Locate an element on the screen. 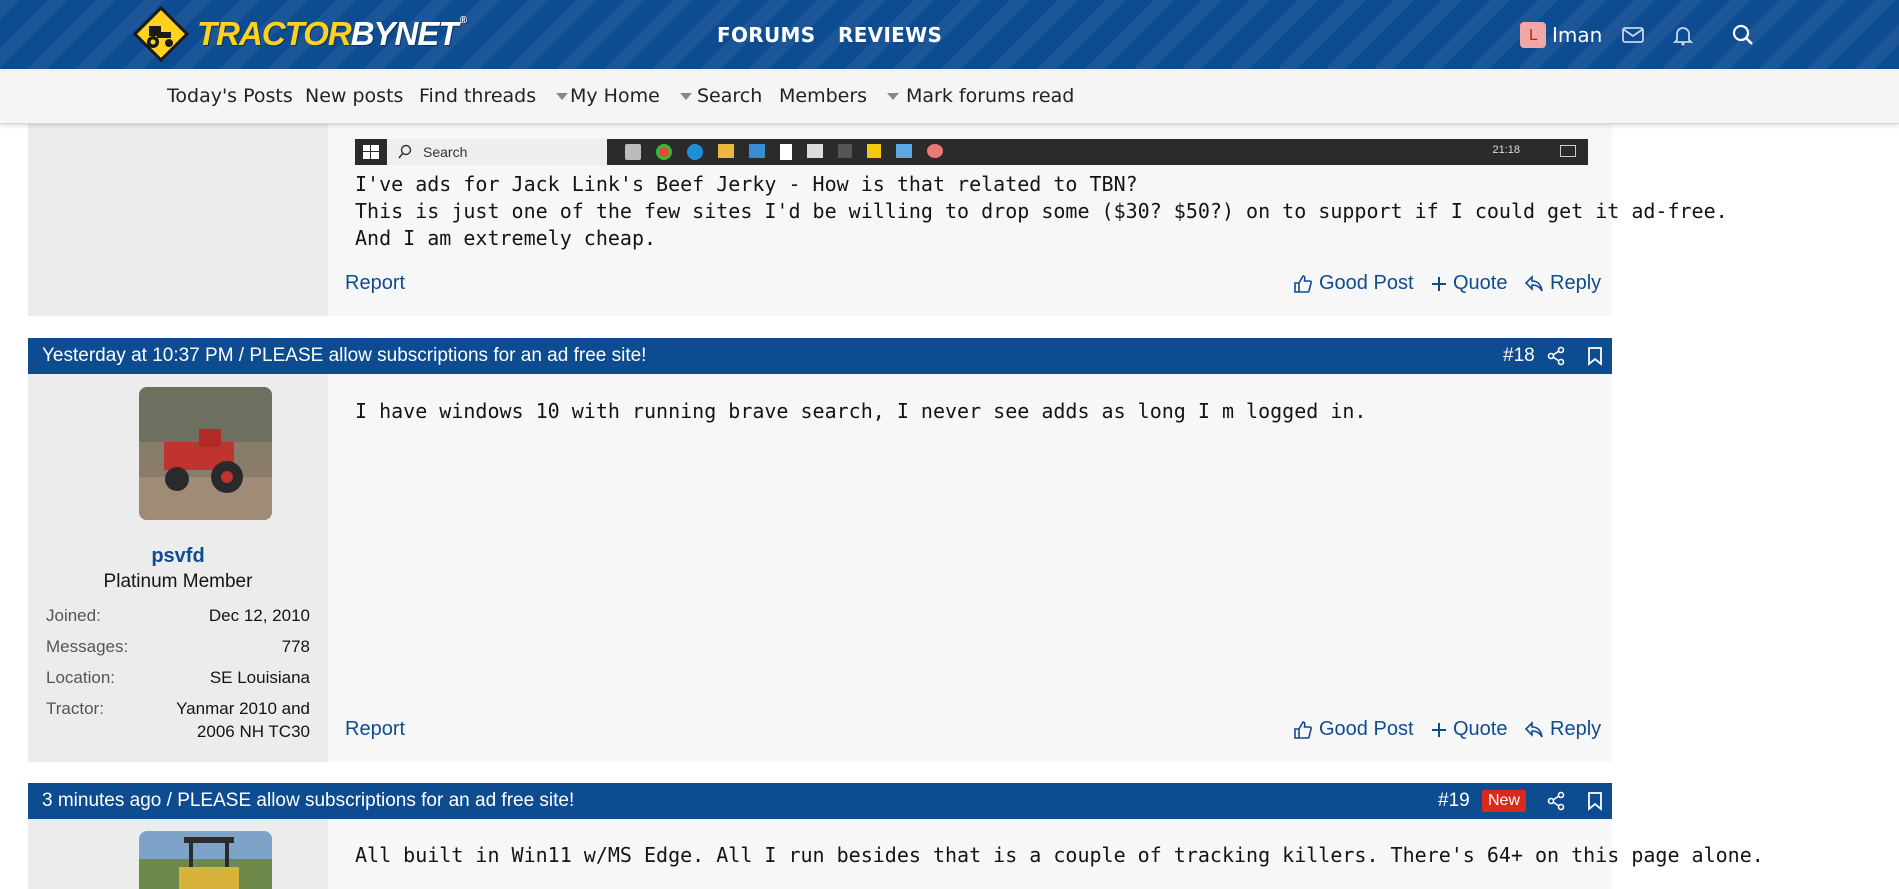 The width and height of the screenshot is (1899, 889). new-badge: New is located at coordinates (1504, 801).